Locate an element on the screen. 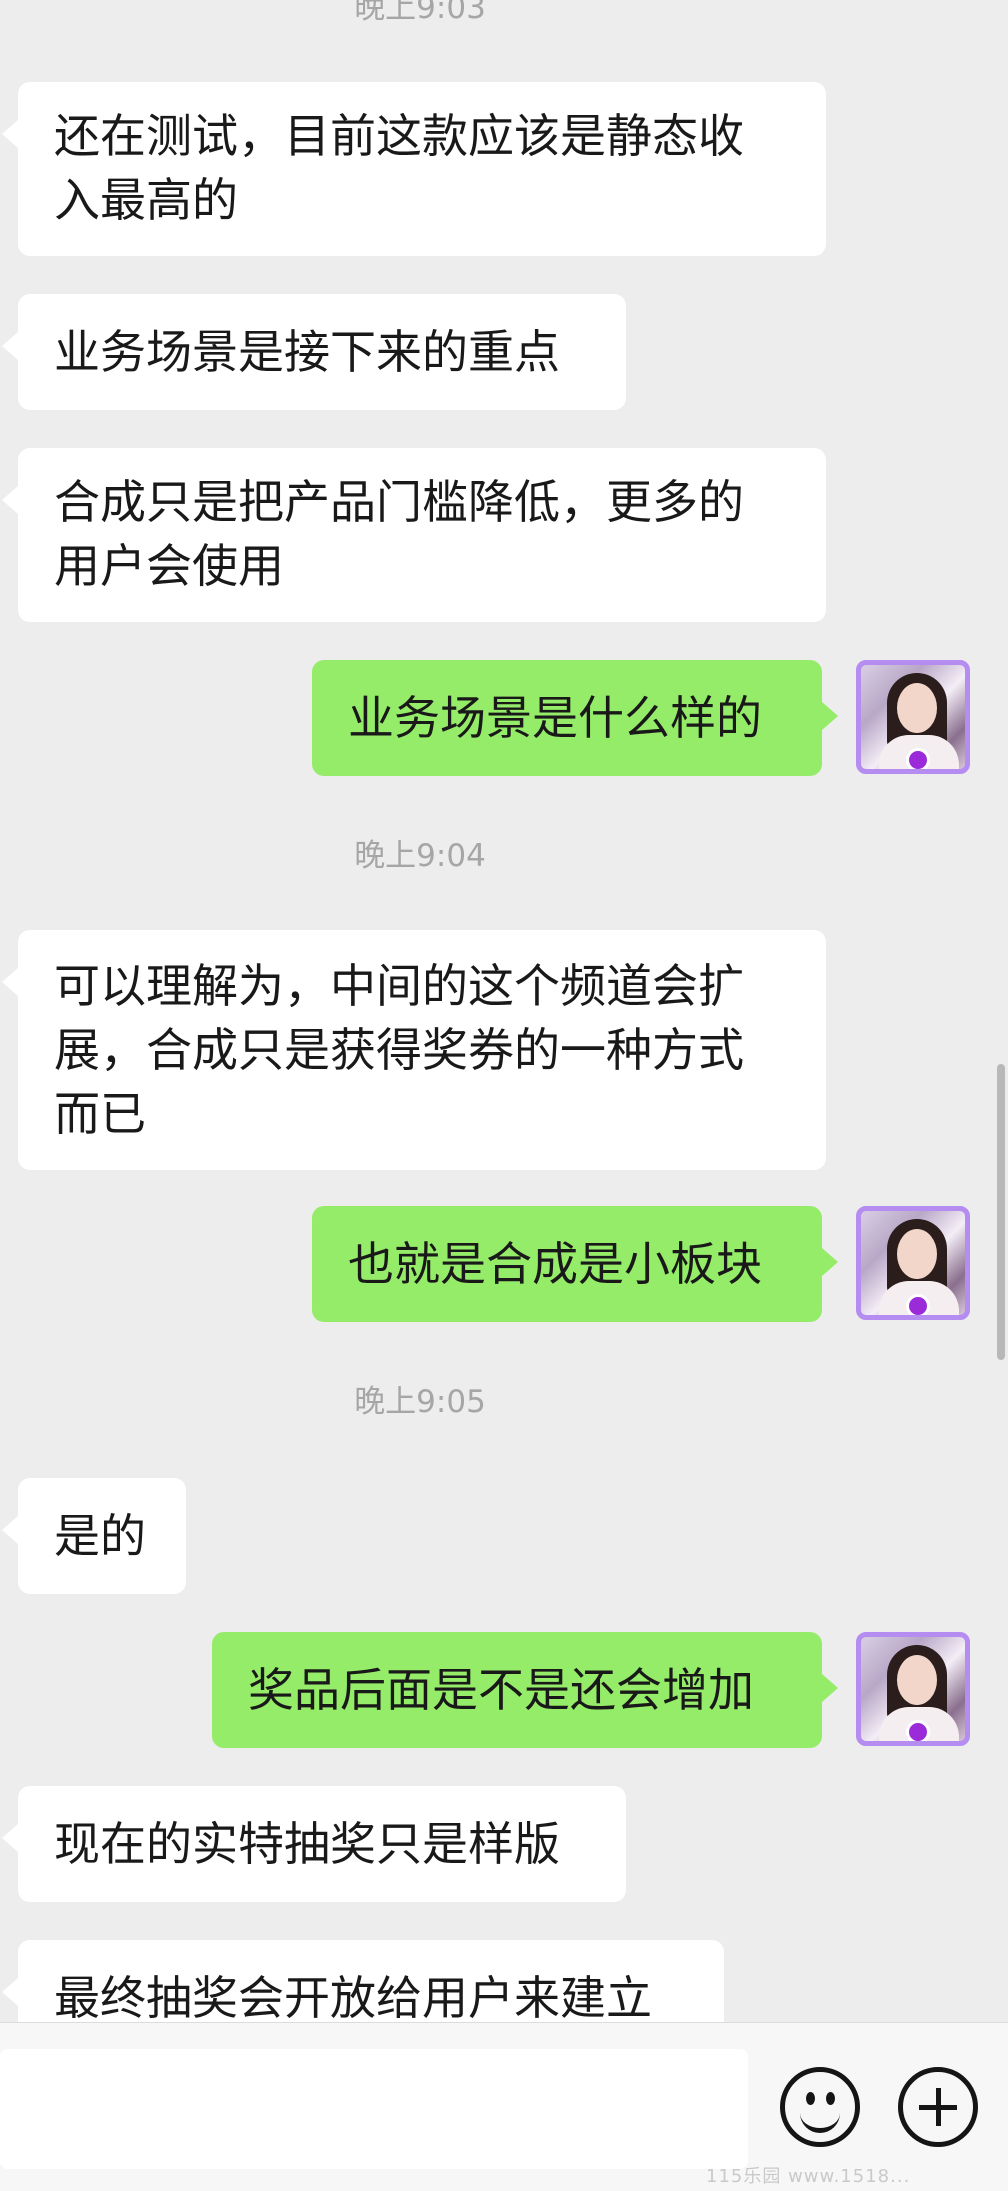 The width and height of the screenshot is (1008, 2191). message-bubble-received: 最终抽奖会开放给用户来建立 is located at coordinates (363, 1981).